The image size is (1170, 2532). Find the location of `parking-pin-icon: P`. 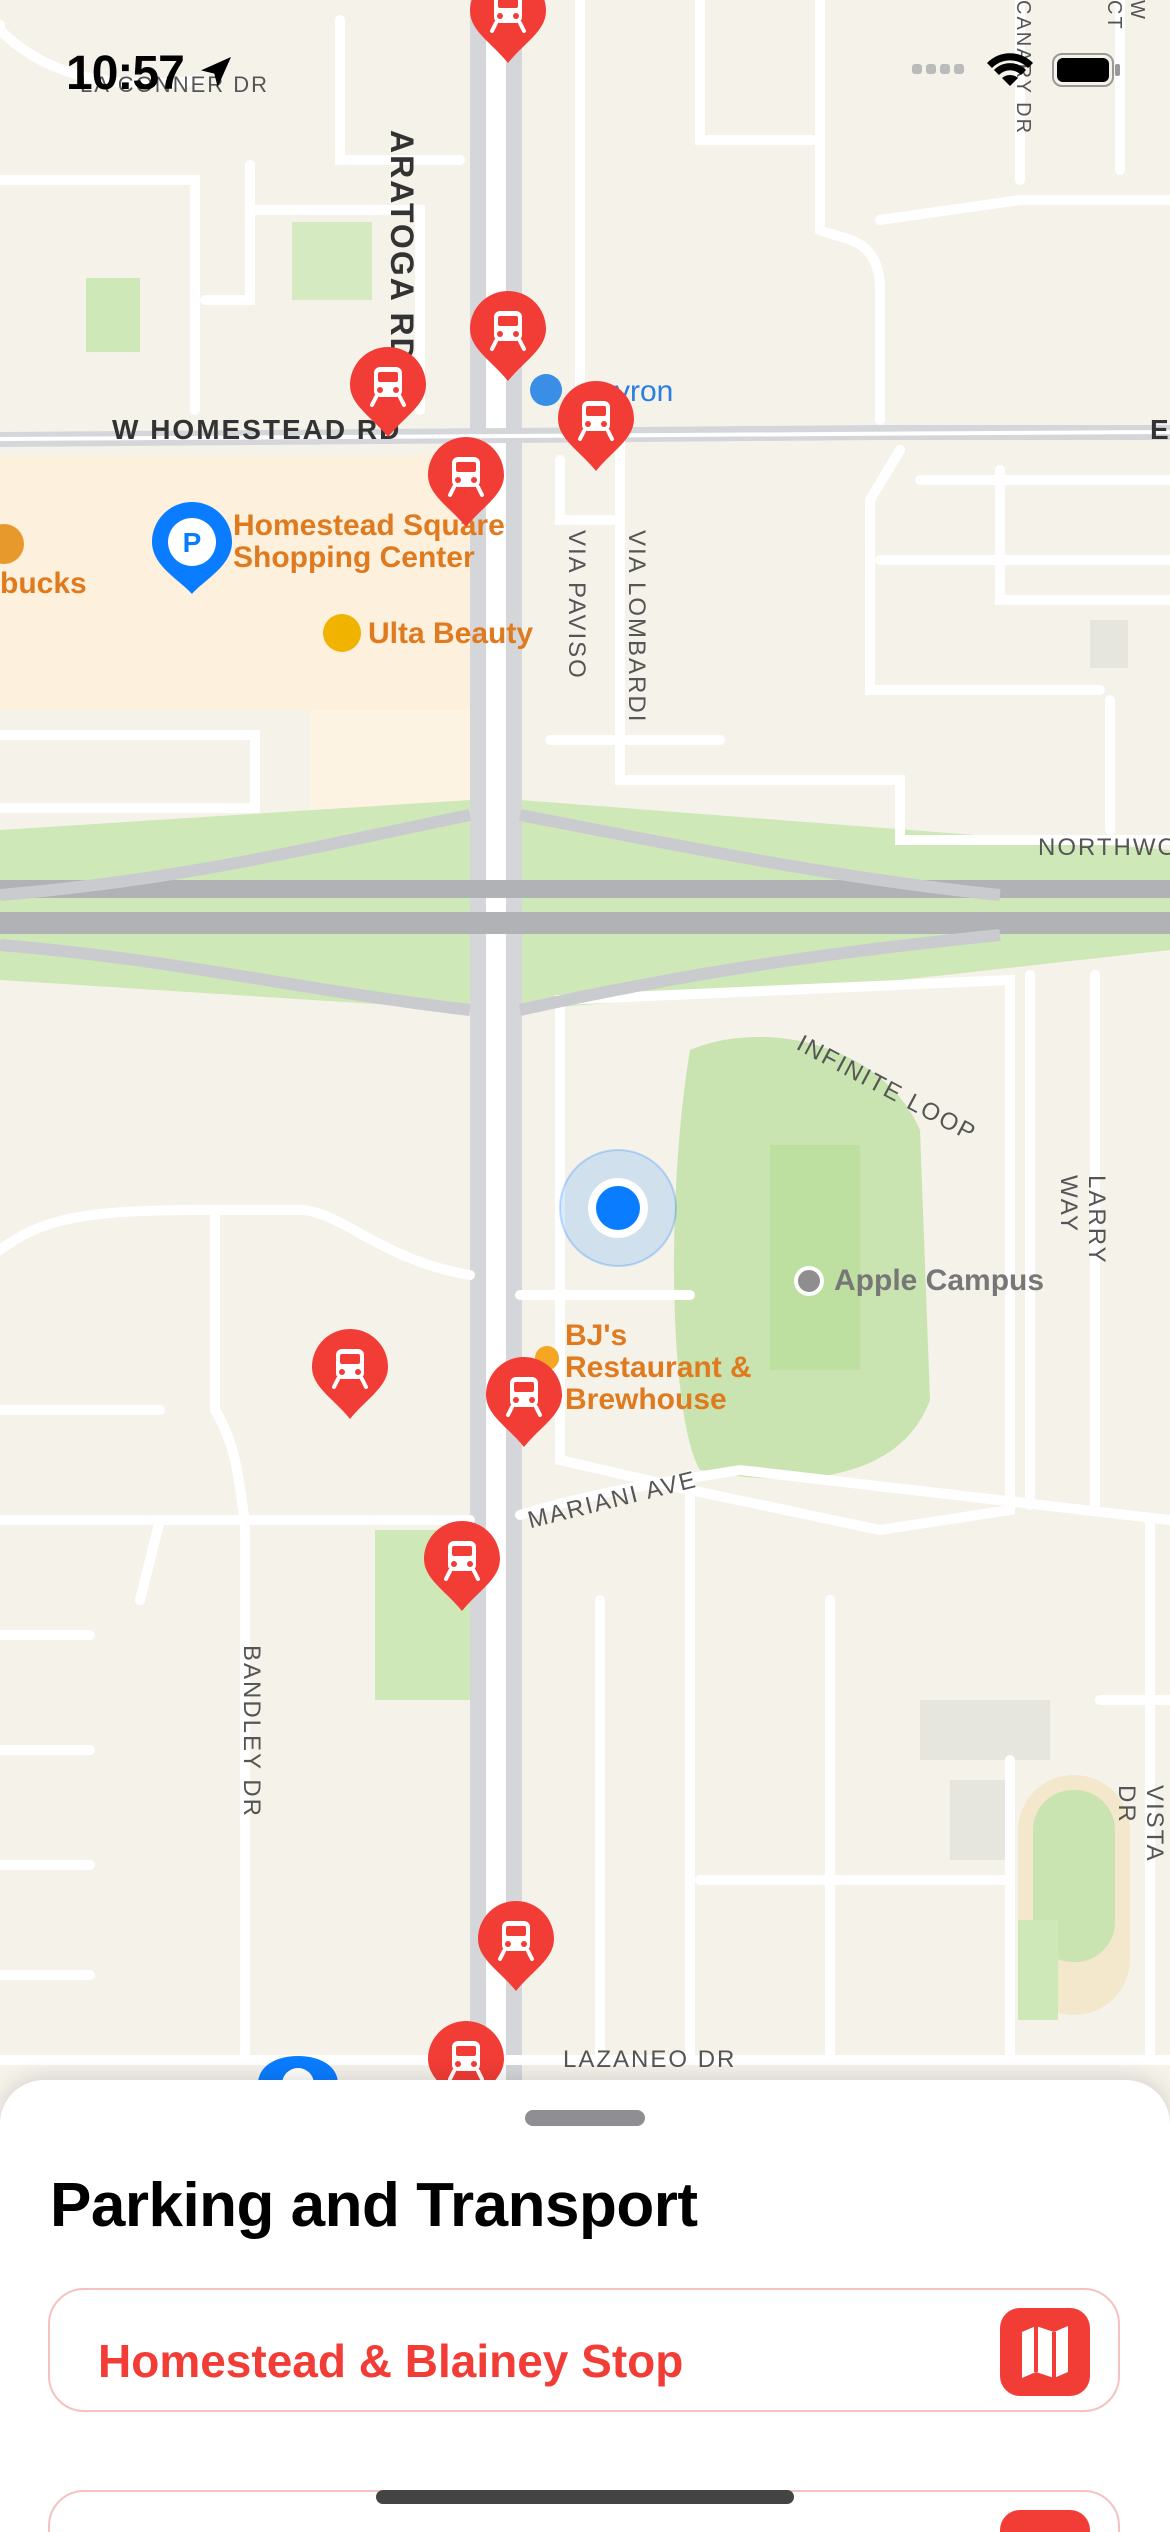

parking-pin-icon: P is located at coordinates (192, 548).